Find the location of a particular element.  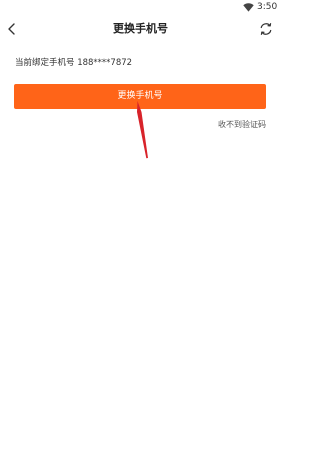

change-phone-button: 更换手机号 is located at coordinates (140, 96).